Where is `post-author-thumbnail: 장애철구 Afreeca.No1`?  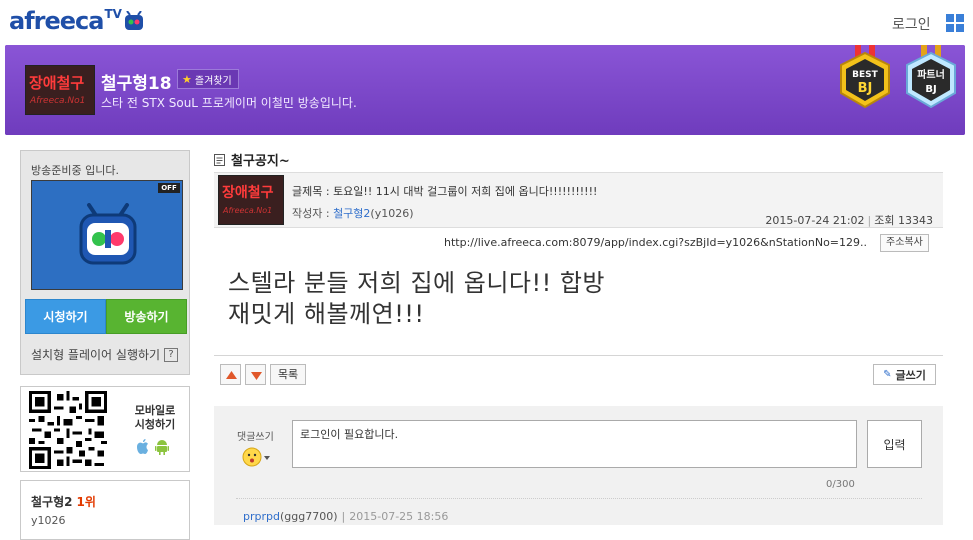 post-author-thumbnail: 장애철구 Afreeca.No1 is located at coordinates (251, 200).